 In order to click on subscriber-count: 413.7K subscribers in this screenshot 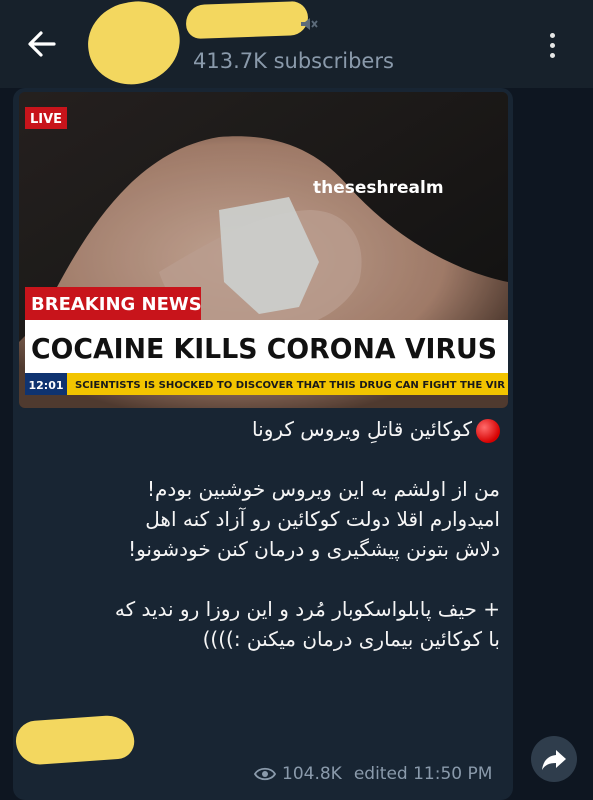, I will do `click(293, 61)`.